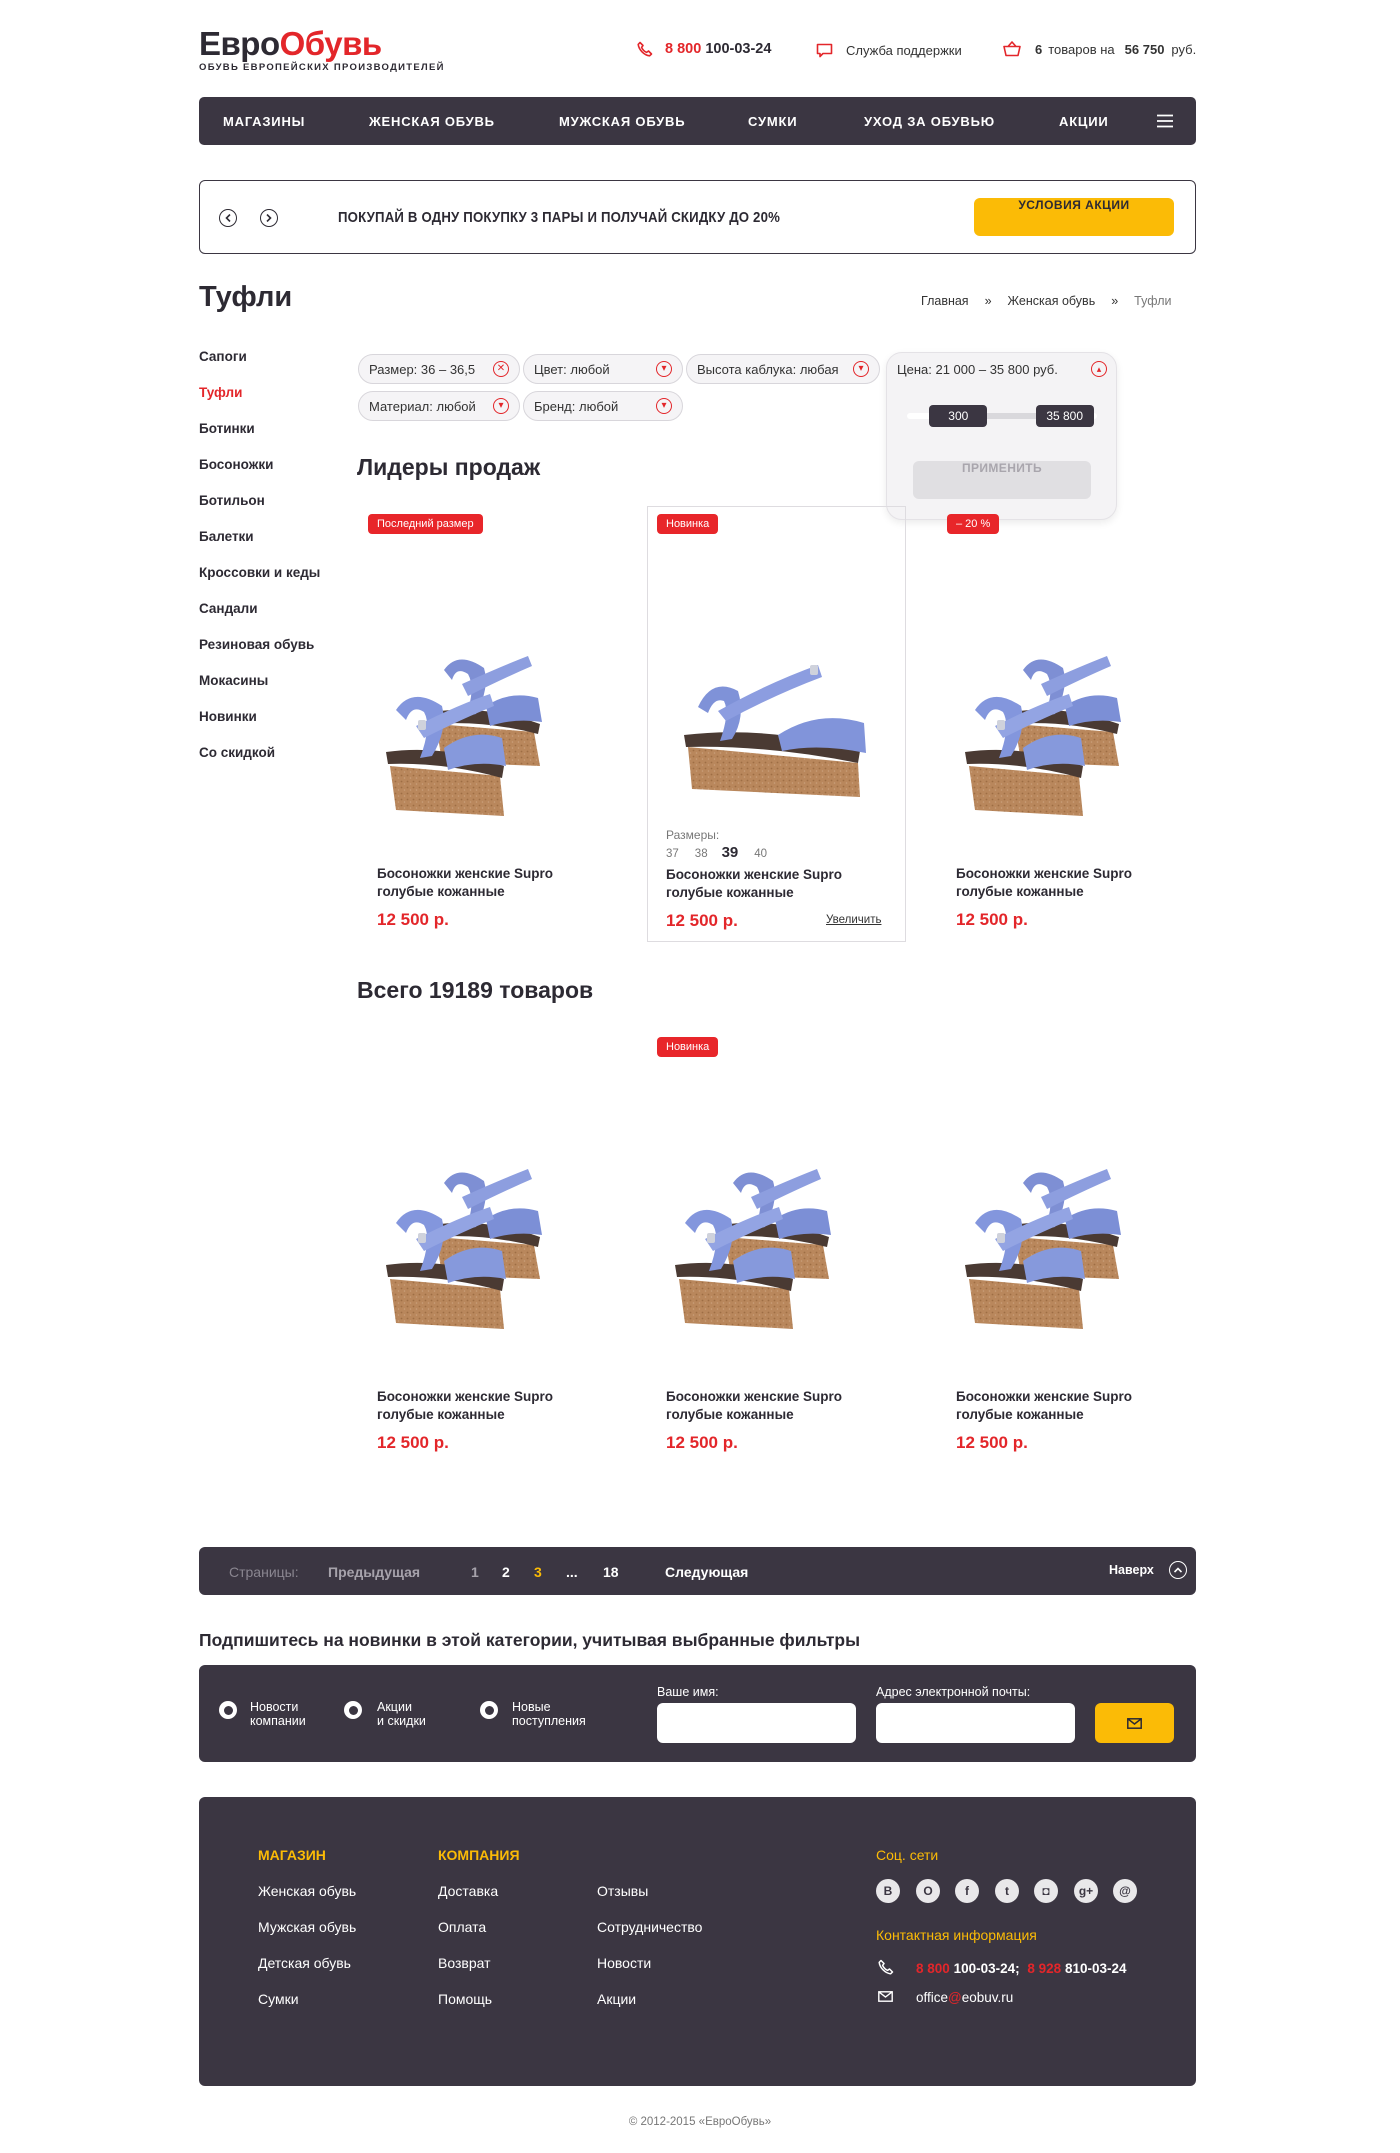  I want to click on product-image, so click(487, 736).